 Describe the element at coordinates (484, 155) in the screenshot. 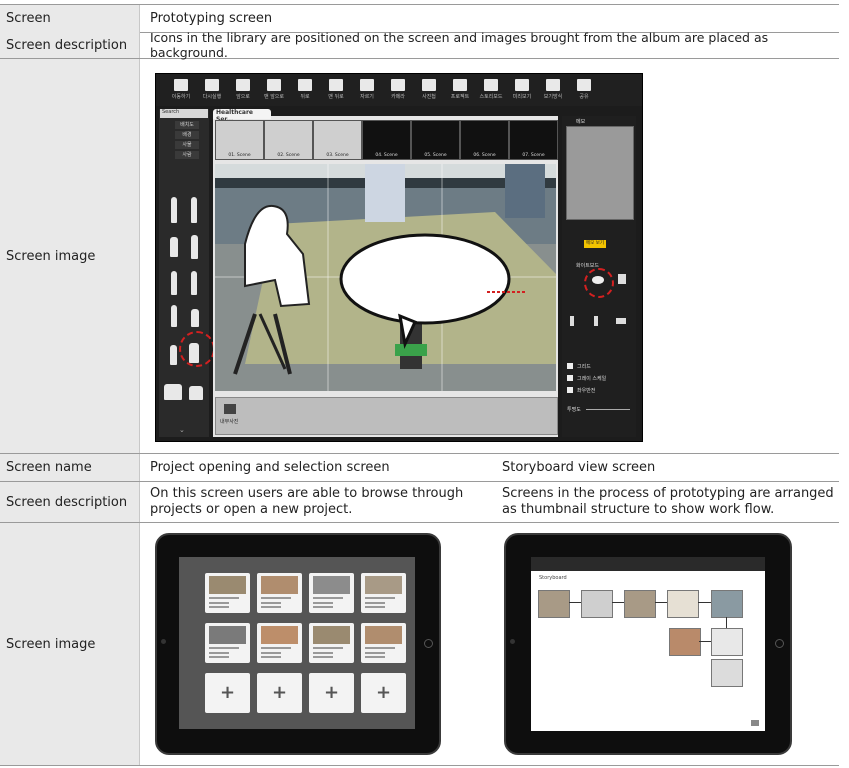

I see `scene-label: 06. Scene` at that location.